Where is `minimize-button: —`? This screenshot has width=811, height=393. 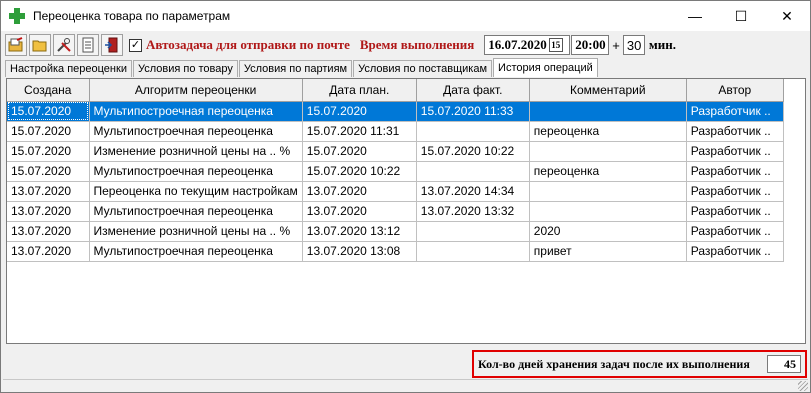
minimize-button: — is located at coordinates (695, 16).